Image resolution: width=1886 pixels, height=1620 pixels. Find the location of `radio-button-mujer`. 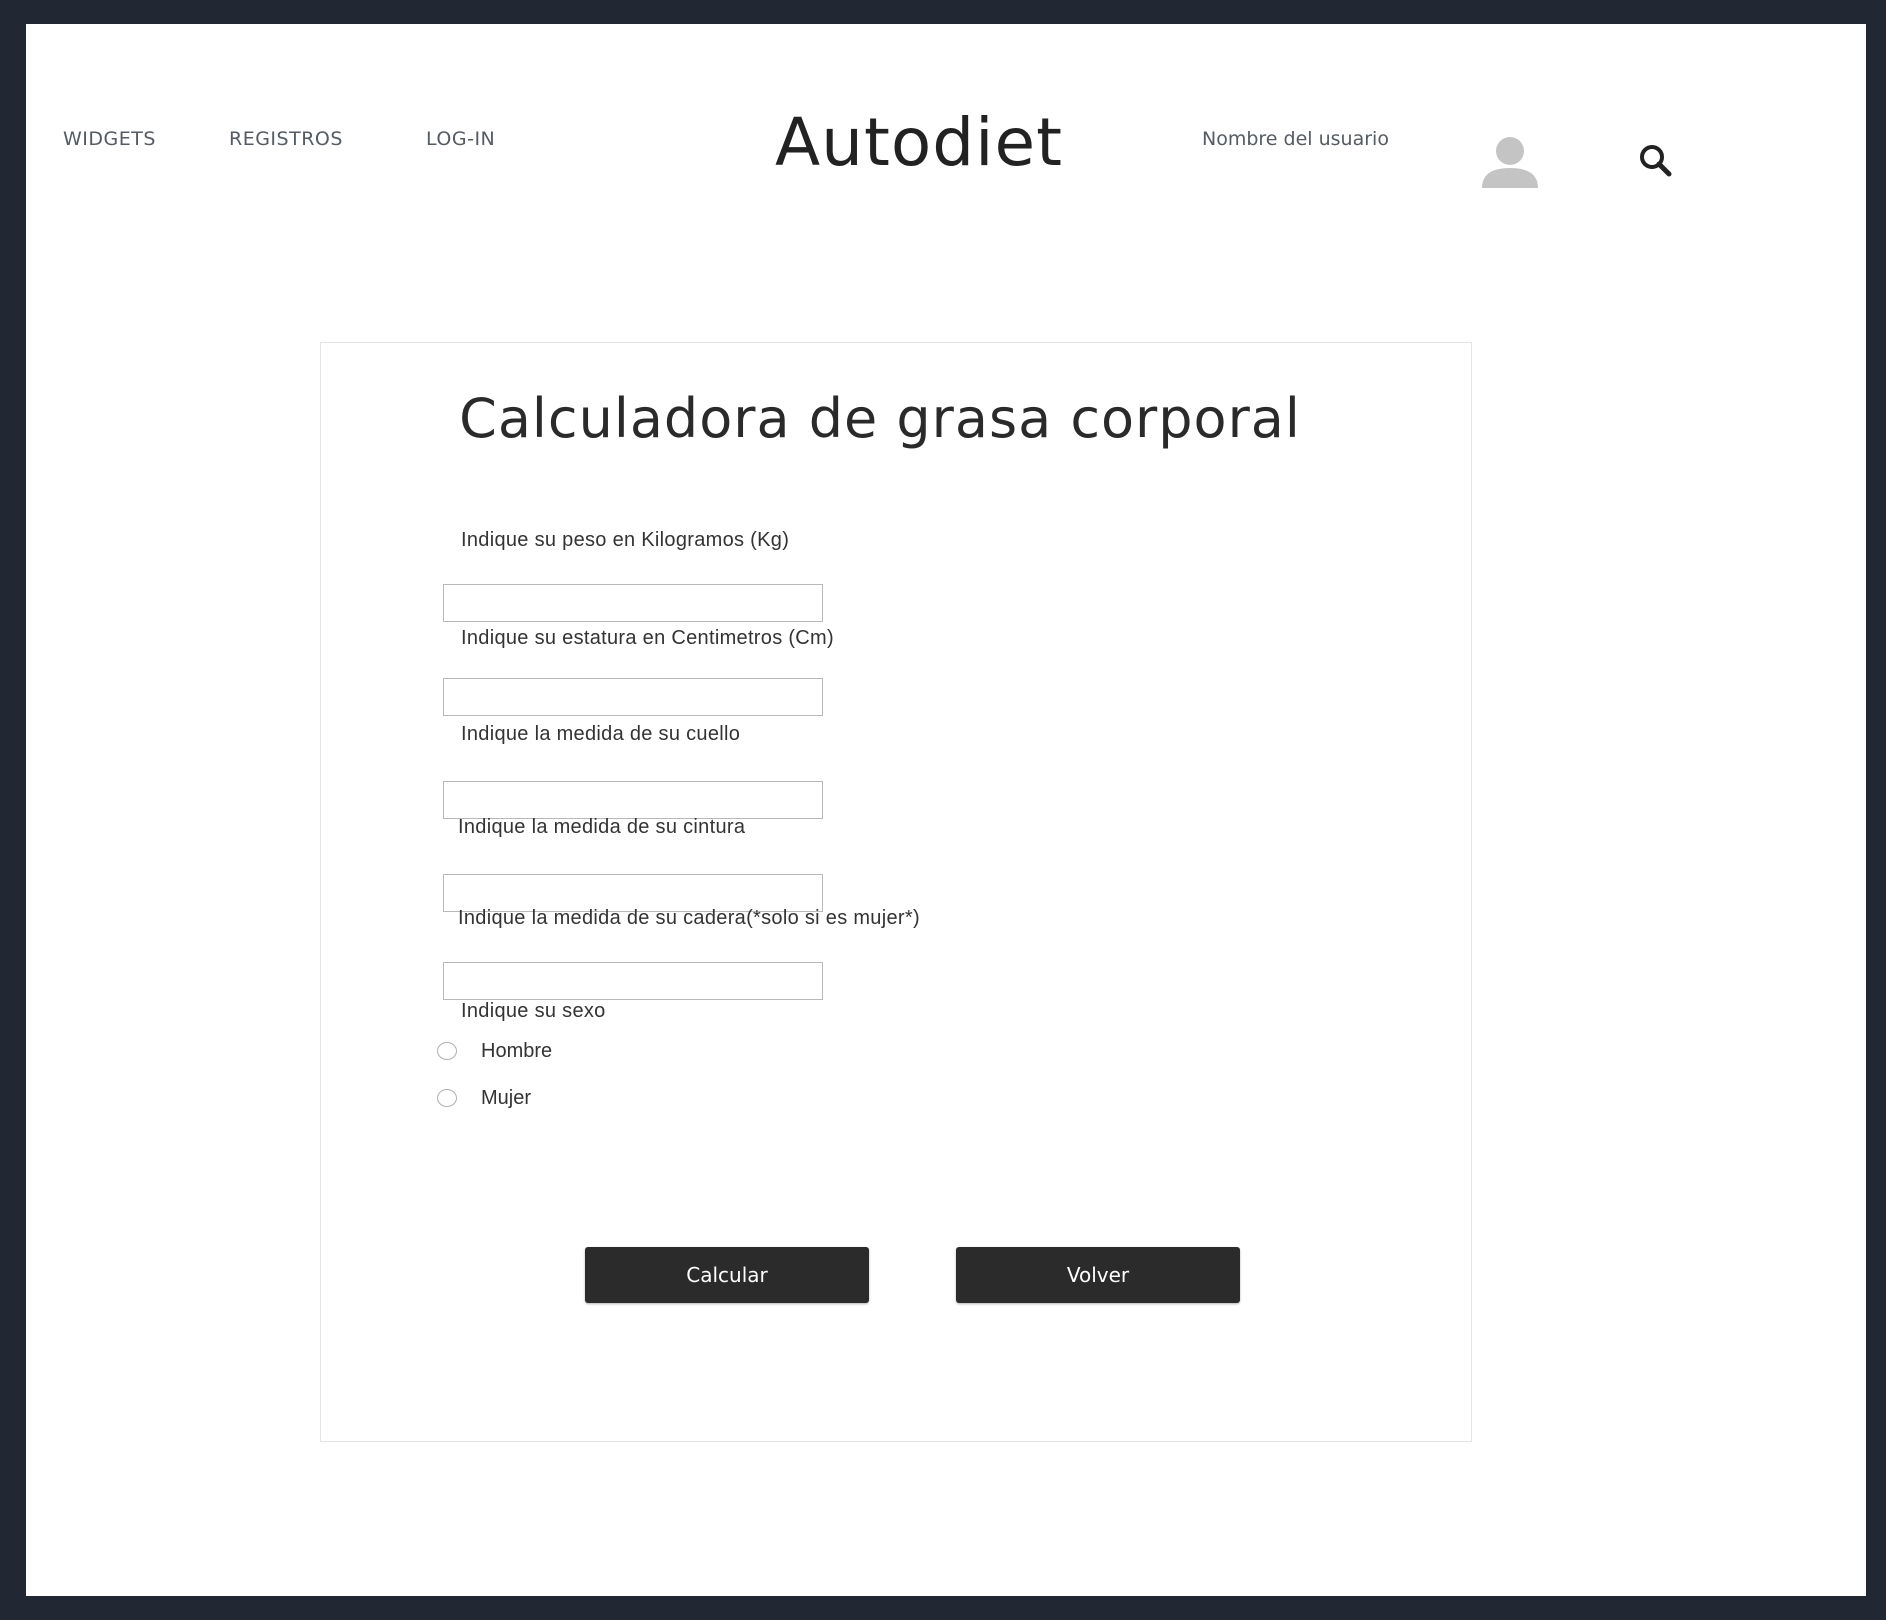

radio-button-mujer is located at coordinates (447, 1098).